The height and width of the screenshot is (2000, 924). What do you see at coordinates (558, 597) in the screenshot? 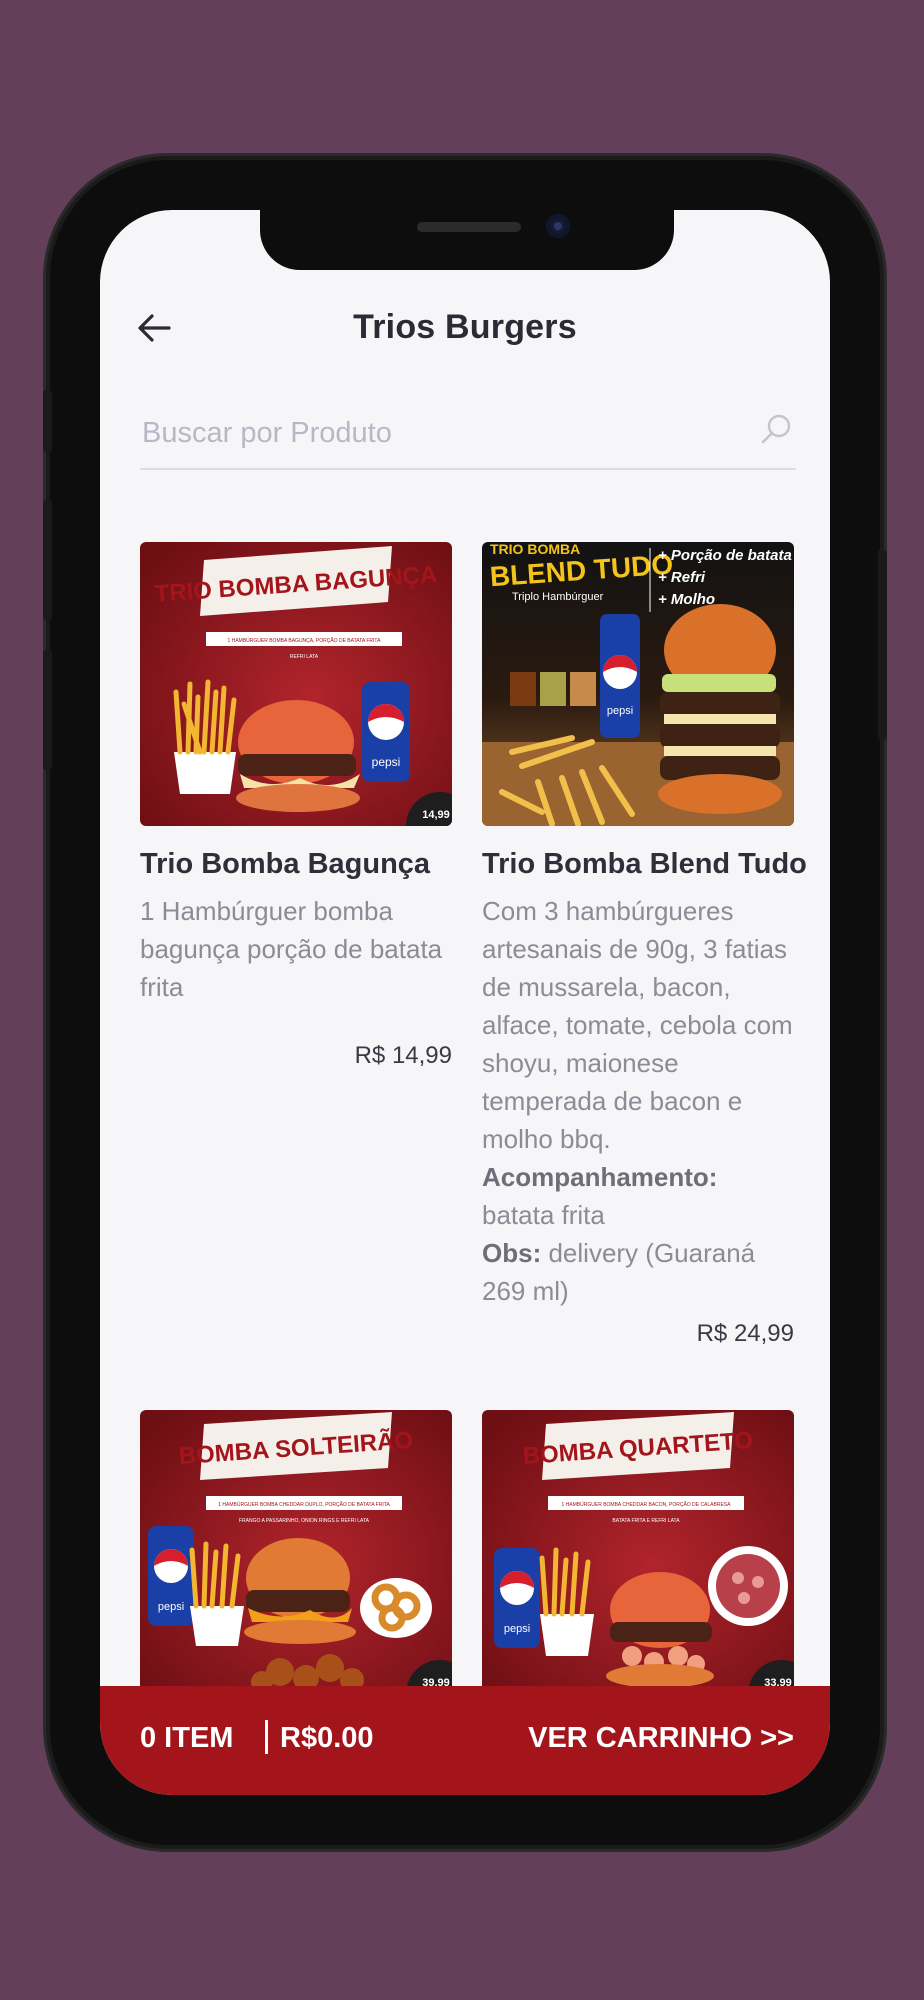
I see `svg-text: Triplo Hambúrguer` at bounding box center [558, 597].